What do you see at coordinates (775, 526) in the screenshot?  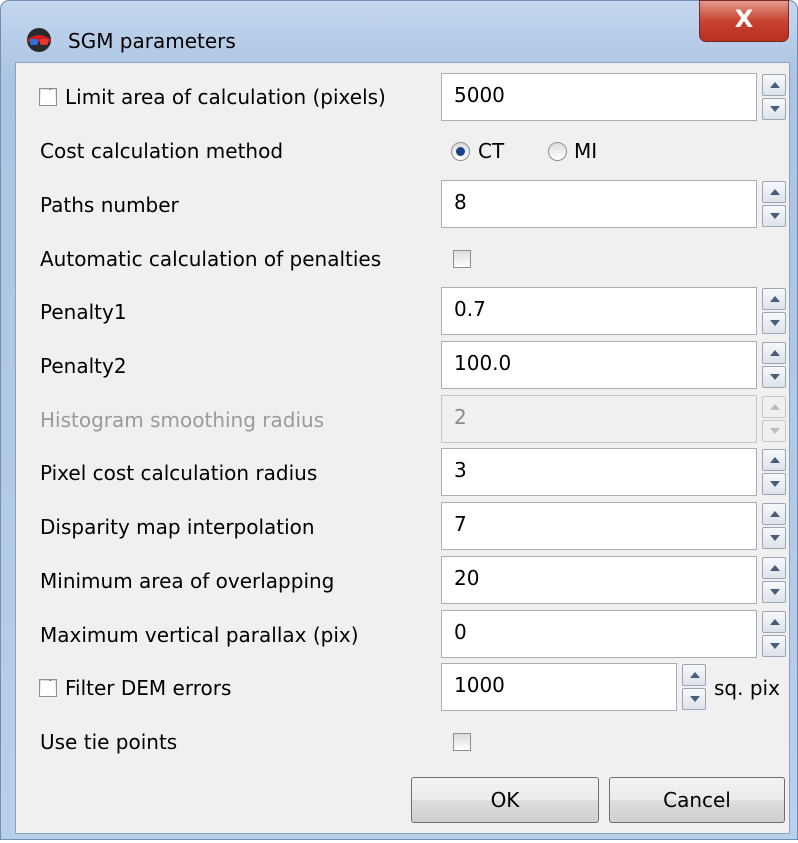 I see `disparity-interp-spinner` at bounding box center [775, 526].